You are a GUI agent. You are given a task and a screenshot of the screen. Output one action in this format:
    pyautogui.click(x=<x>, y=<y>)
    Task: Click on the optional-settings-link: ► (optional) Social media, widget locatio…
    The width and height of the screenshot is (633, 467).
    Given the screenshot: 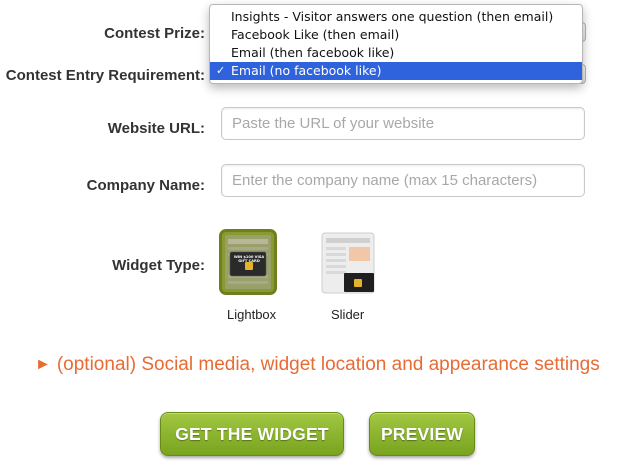 What is the action you would take?
    pyautogui.click(x=317, y=365)
    